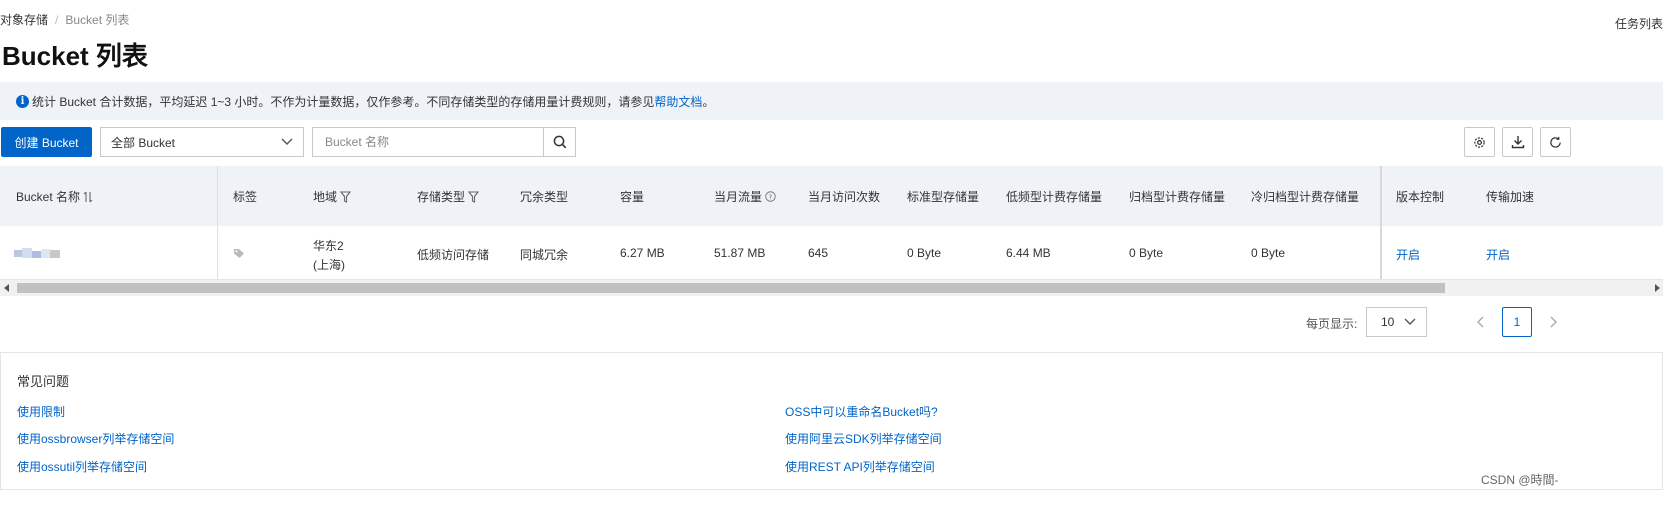  I want to click on column-label: 当月流量, so click(738, 197).